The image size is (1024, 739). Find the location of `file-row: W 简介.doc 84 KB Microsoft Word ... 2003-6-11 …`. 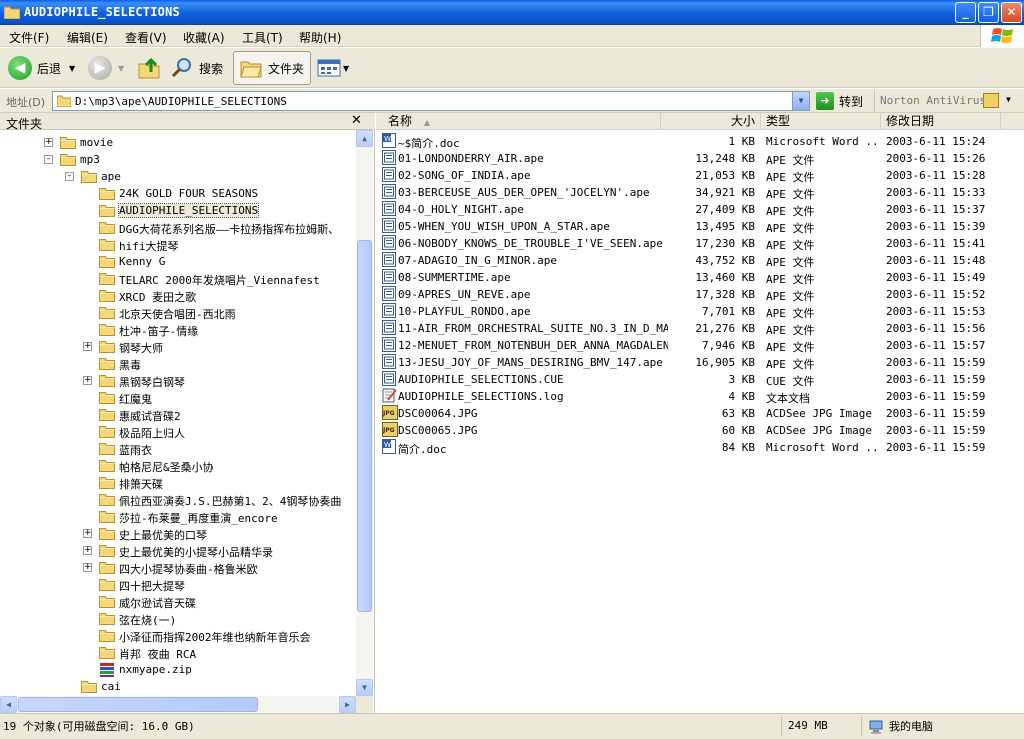

file-row: W 简介.doc 84 KB Microsoft Word ... 2003-6-11 … is located at coordinates (700, 447).